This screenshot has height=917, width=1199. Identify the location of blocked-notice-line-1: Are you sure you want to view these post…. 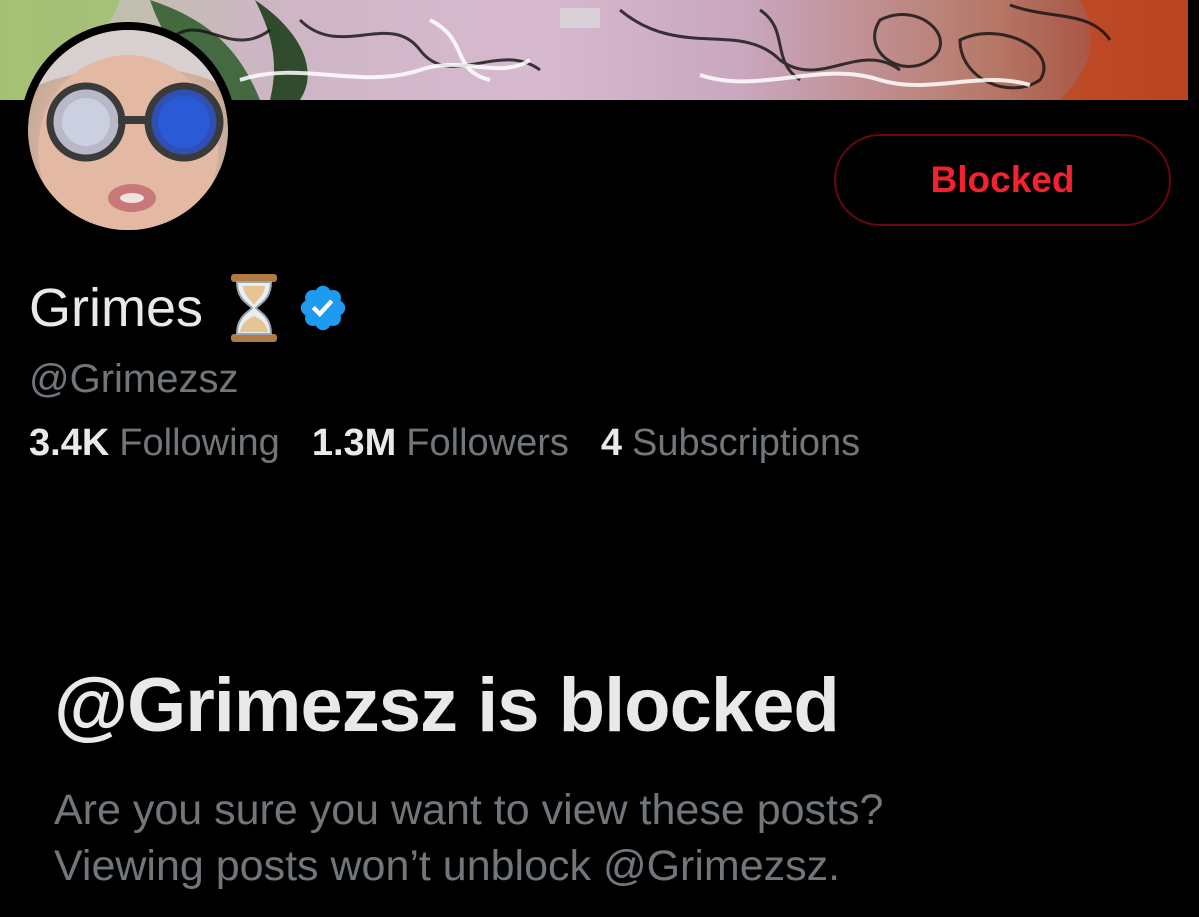
(469, 810).